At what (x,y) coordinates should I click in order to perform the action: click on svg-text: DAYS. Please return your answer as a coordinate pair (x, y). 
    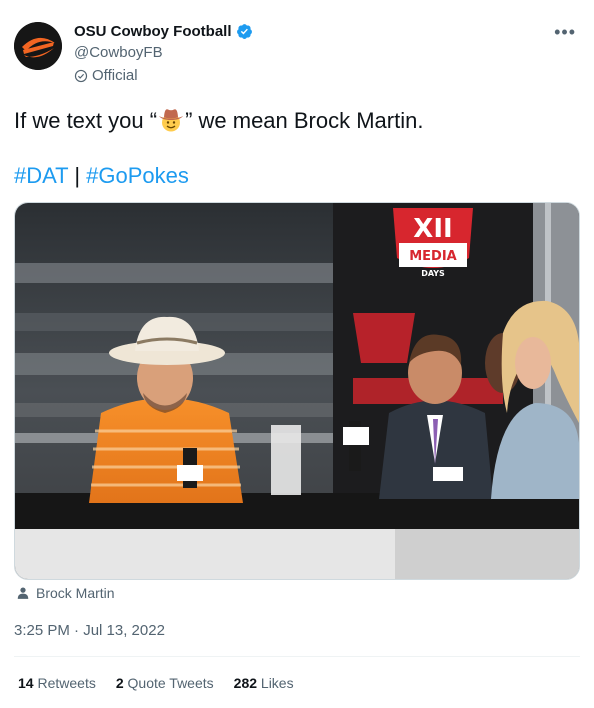
    Looking at the image, I should click on (433, 273).